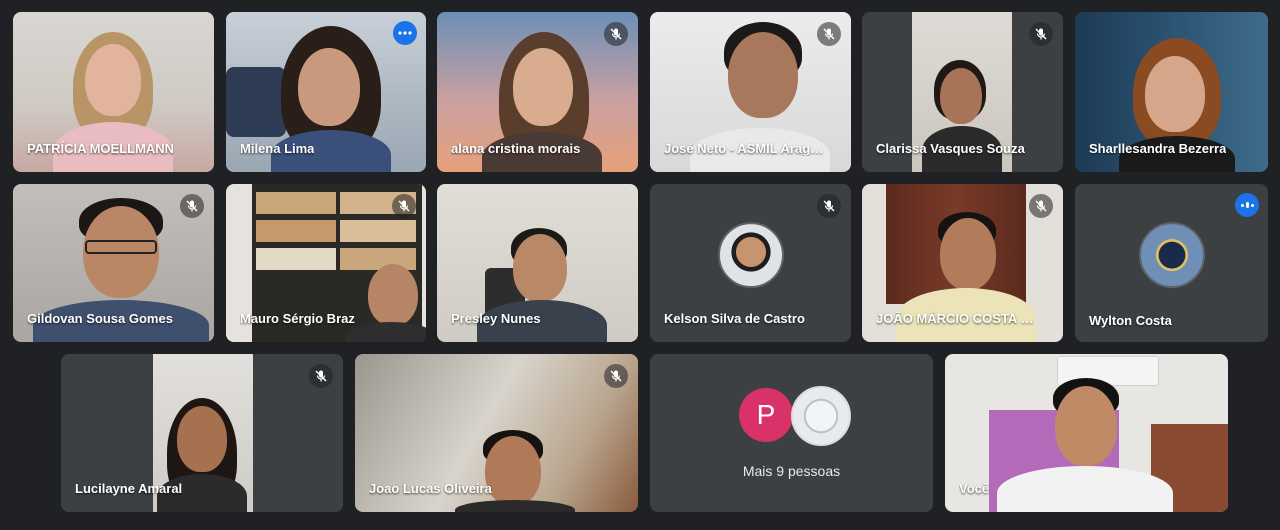  What do you see at coordinates (430, 488) in the screenshot?
I see `participant-name: Joao Lucas Oliveira` at bounding box center [430, 488].